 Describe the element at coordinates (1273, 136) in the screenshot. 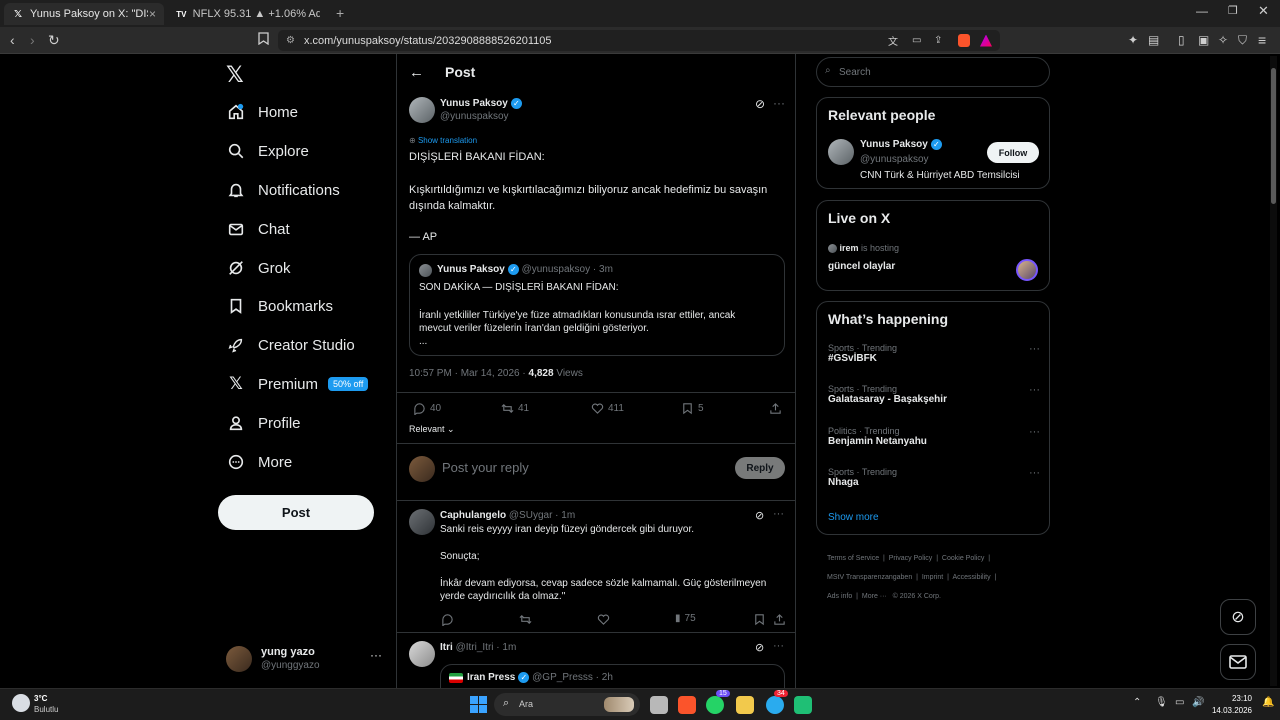

I see `scrollbar-thumb` at that location.